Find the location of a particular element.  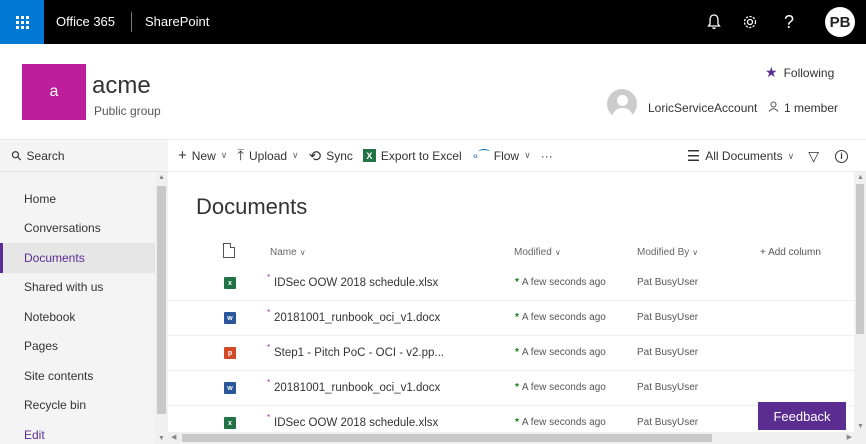

site-title: acme is located at coordinates (121, 86).